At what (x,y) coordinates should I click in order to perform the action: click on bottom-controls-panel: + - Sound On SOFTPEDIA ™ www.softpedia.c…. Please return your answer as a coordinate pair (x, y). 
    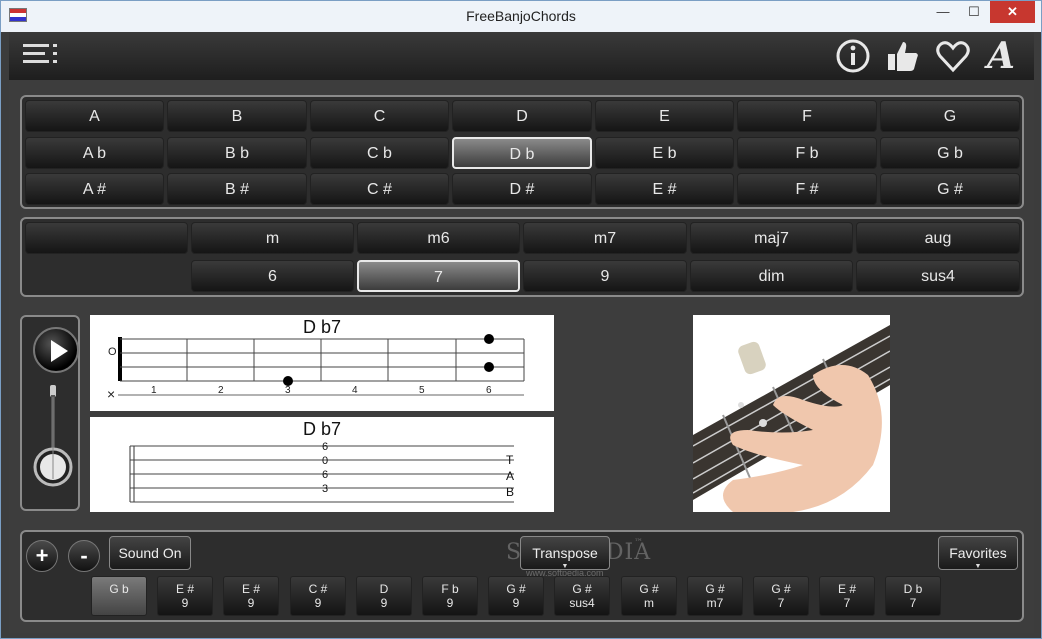
    Looking at the image, I should click on (522, 576).